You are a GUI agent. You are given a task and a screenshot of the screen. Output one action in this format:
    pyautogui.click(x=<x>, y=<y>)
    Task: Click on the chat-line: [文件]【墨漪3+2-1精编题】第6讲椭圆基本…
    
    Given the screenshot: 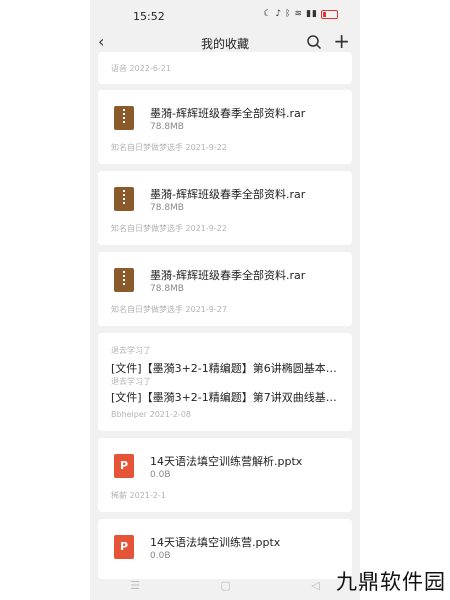 What is the action you would take?
    pyautogui.click(x=224, y=368)
    